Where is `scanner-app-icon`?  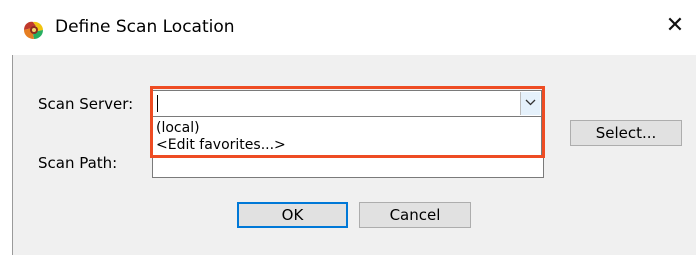
scanner-app-icon is located at coordinates (34, 30).